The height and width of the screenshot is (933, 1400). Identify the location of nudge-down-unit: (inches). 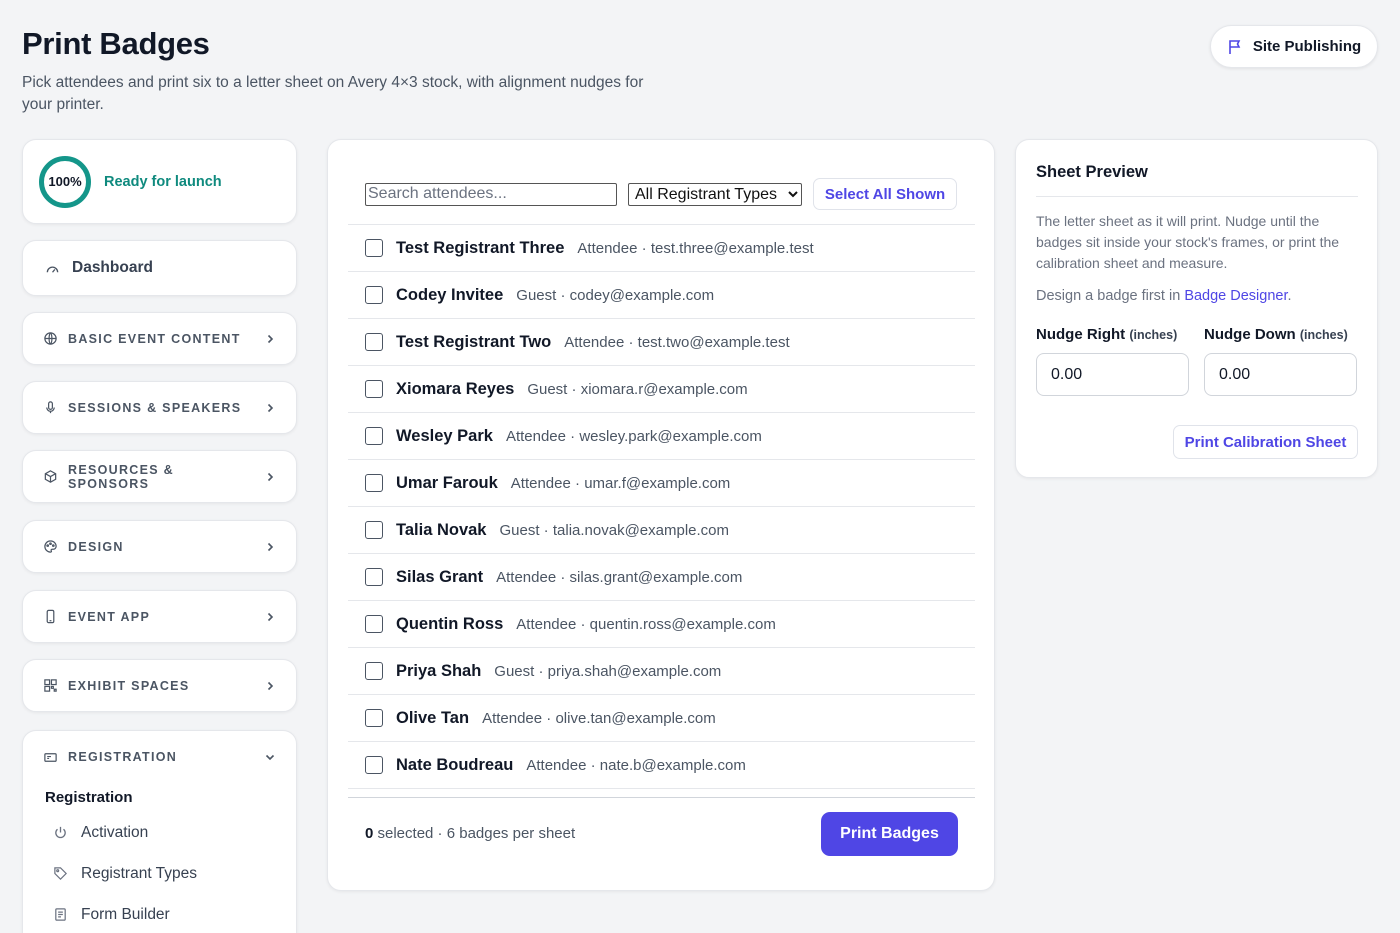
(1323, 335).